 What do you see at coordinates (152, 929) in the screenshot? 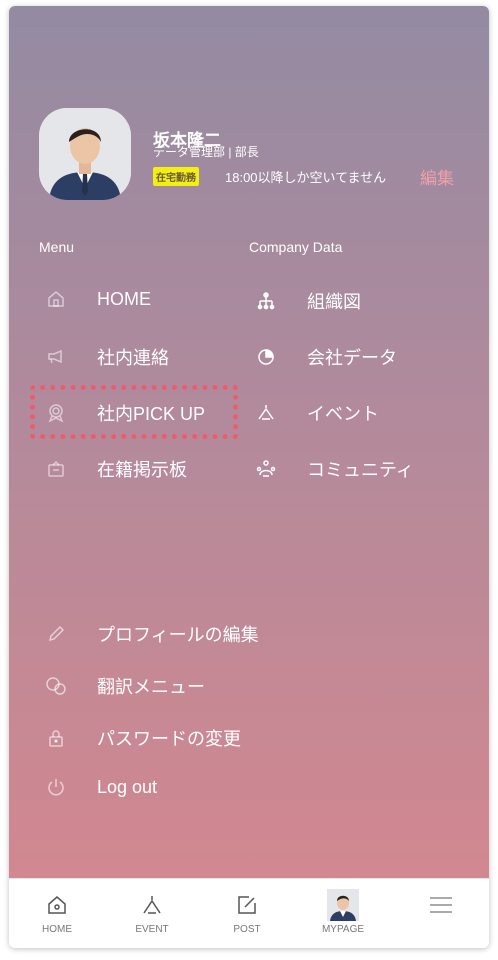
I see `tab-label: EVENT` at bounding box center [152, 929].